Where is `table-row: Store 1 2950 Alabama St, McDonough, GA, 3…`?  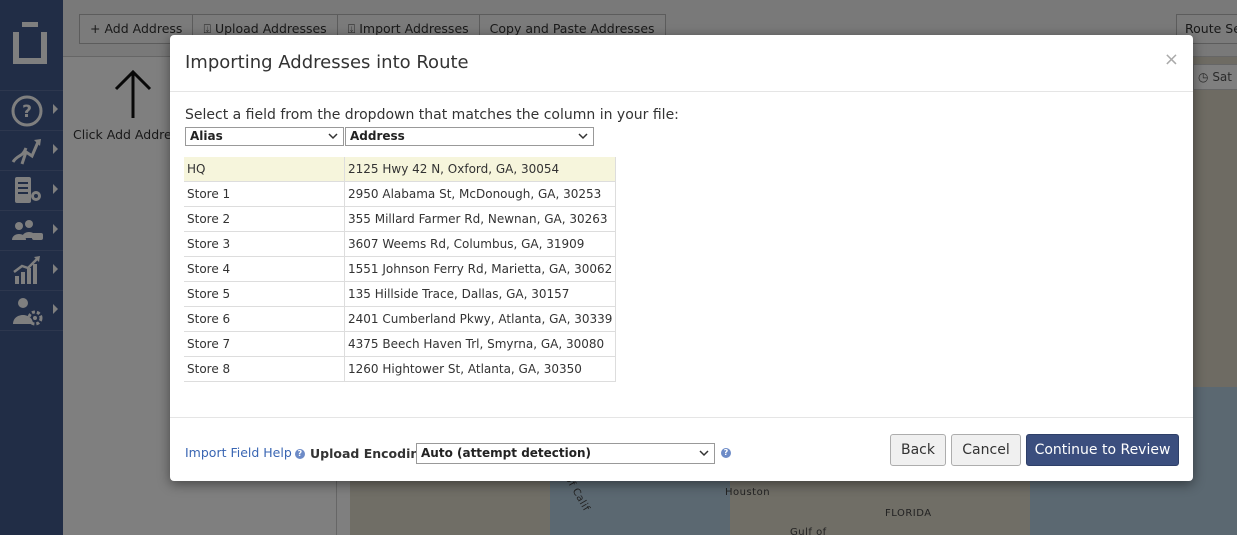 table-row: Store 1 2950 Alabama St, McDonough, GA, 3… is located at coordinates (400, 194).